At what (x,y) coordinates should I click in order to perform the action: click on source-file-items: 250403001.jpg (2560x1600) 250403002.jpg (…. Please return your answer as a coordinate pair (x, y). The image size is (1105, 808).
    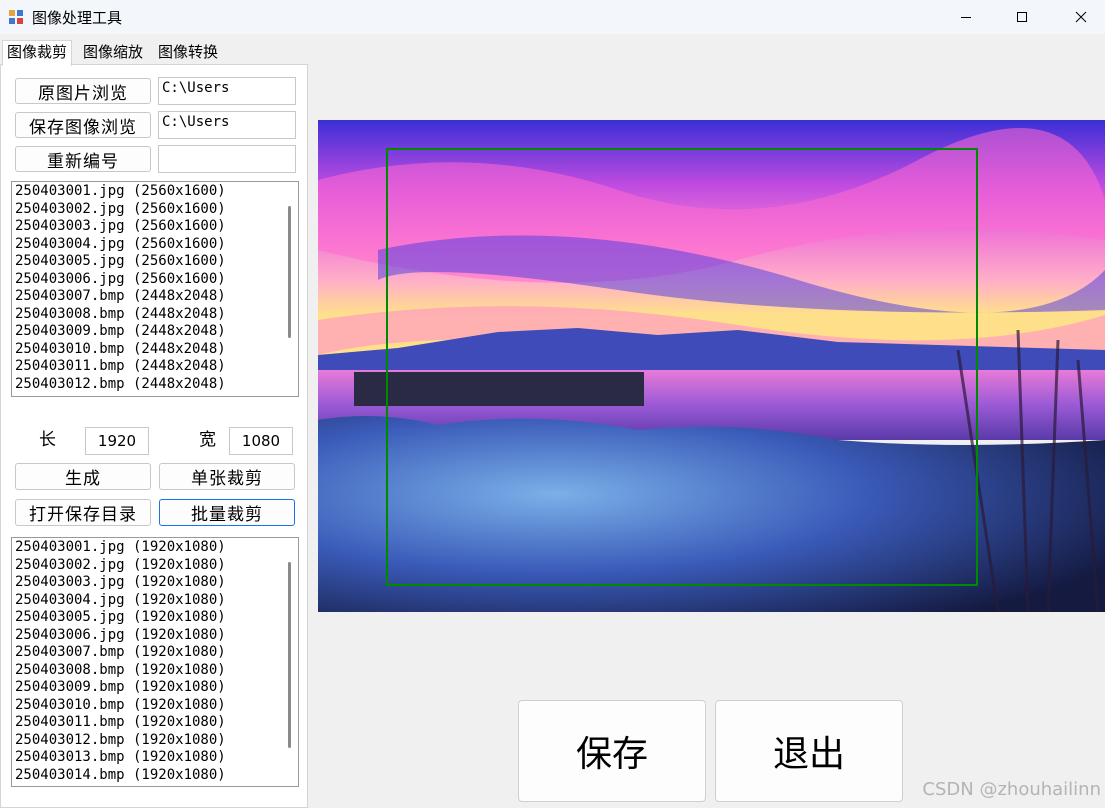
    Looking at the image, I should click on (120, 288).